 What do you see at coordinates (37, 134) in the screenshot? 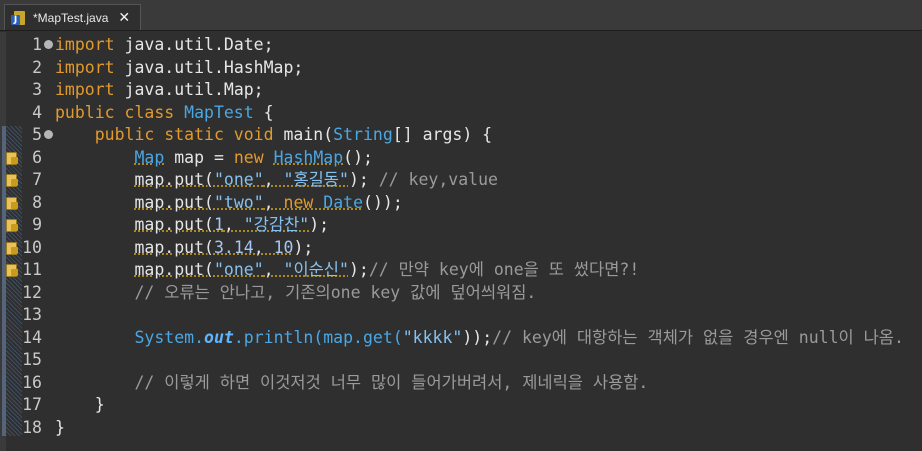
I see `line-number: 5` at bounding box center [37, 134].